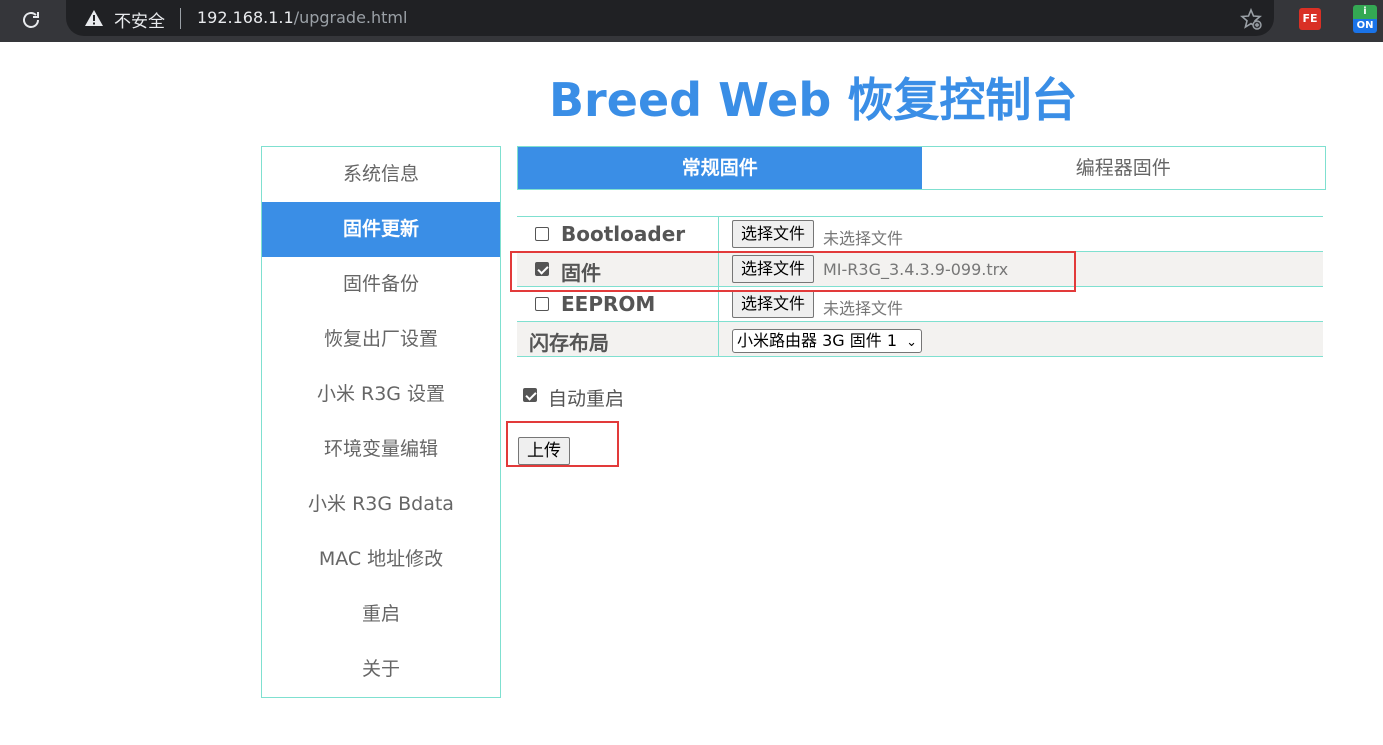 The height and width of the screenshot is (745, 1383). What do you see at coordinates (813, 100) in the screenshot?
I see `page-title: Breed Web 恢复控制台` at bounding box center [813, 100].